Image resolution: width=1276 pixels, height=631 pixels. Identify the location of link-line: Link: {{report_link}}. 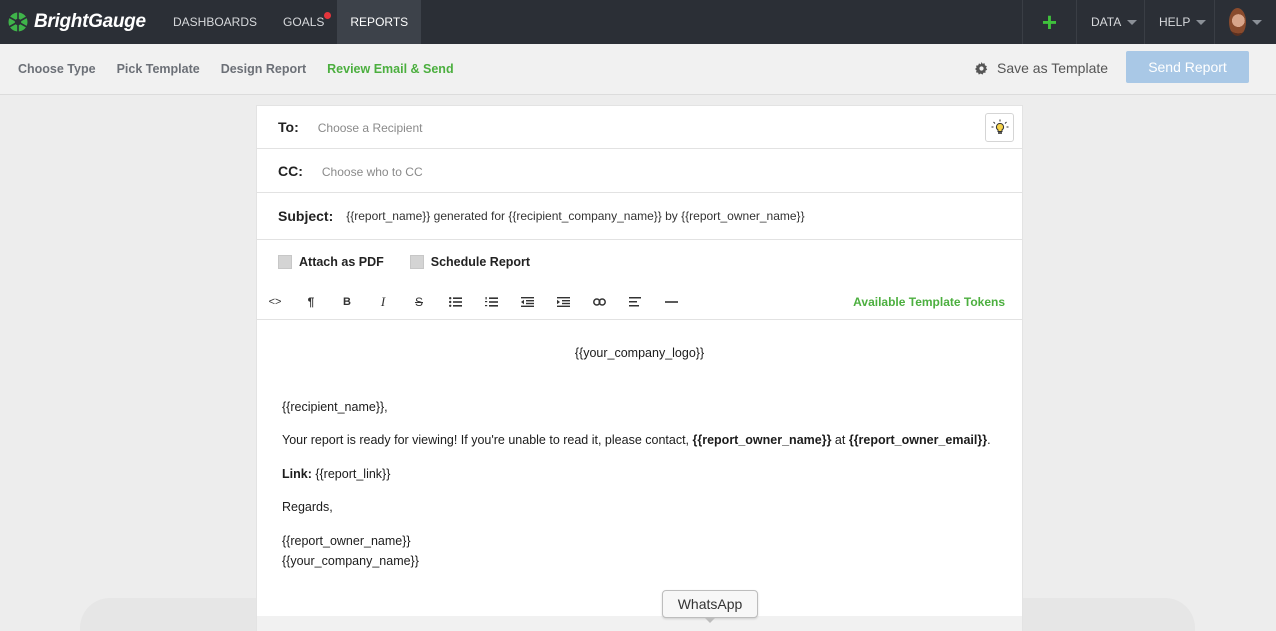
(336, 474).